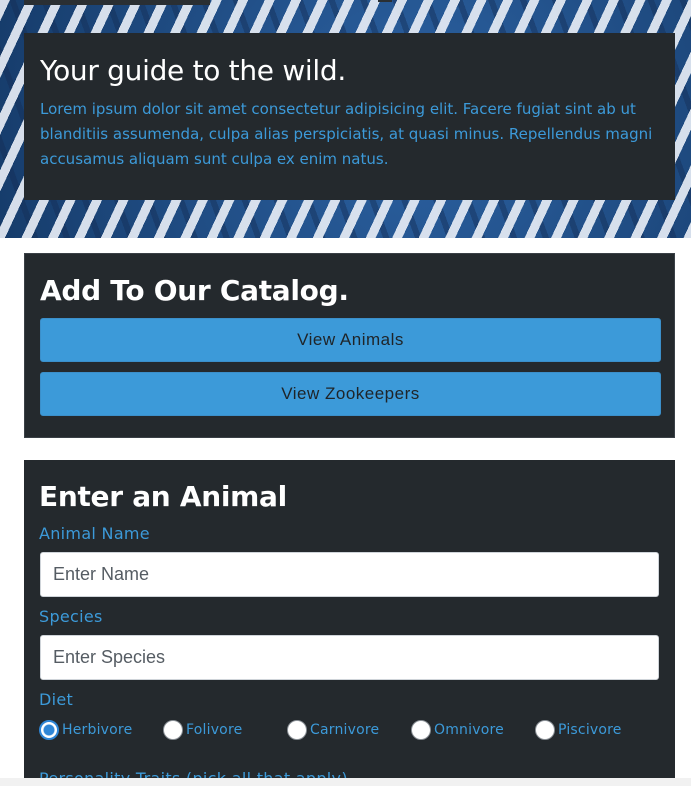  What do you see at coordinates (350, 394) in the screenshot?
I see `view-zookeepers-button: View Zookeepers` at bounding box center [350, 394].